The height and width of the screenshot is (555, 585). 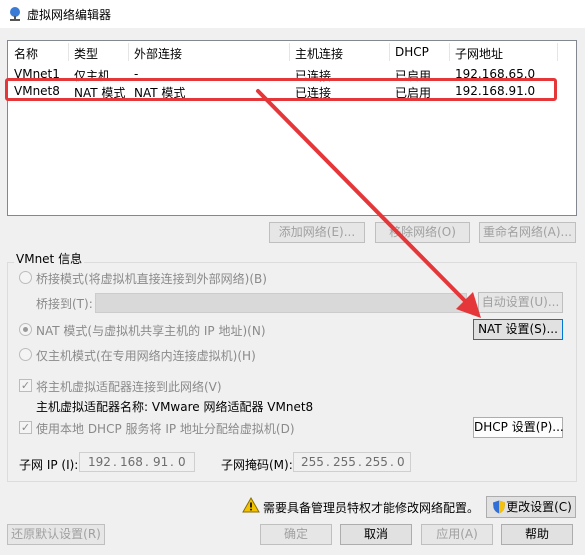 I want to click on change-settings-button: 更改设置(C), so click(x=531, y=507).